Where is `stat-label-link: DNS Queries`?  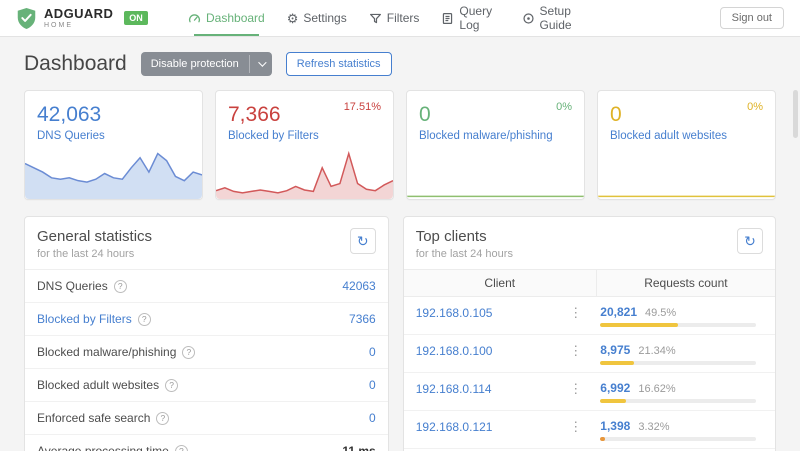
stat-label-link: DNS Queries is located at coordinates (71, 136).